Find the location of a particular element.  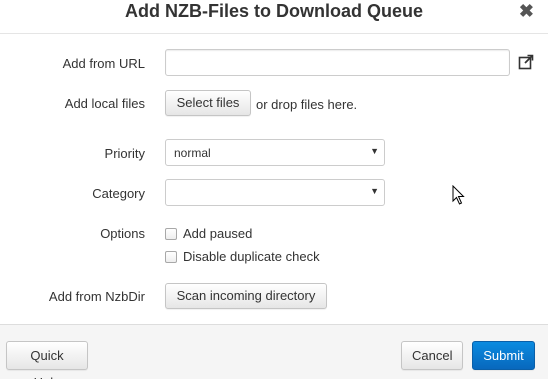

submit-button: Submit is located at coordinates (503, 355).